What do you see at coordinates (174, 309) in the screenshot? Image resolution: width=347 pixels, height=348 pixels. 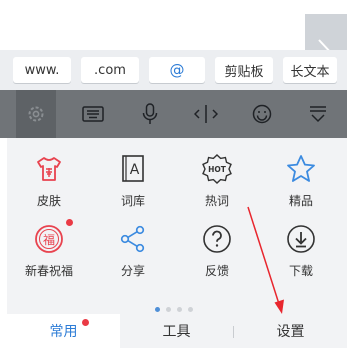 I see `page-indicator` at bounding box center [174, 309].